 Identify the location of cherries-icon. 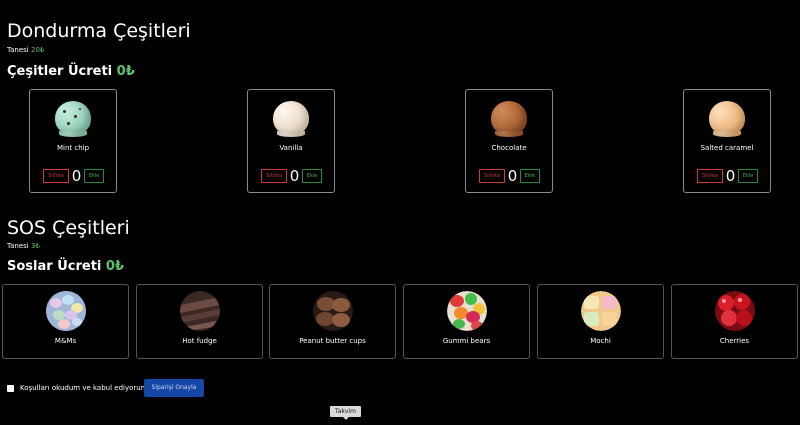
(735, 311).